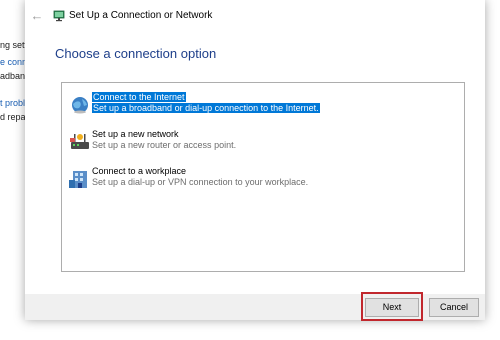  I want to click on background-text: d repa, so click(13, 117).